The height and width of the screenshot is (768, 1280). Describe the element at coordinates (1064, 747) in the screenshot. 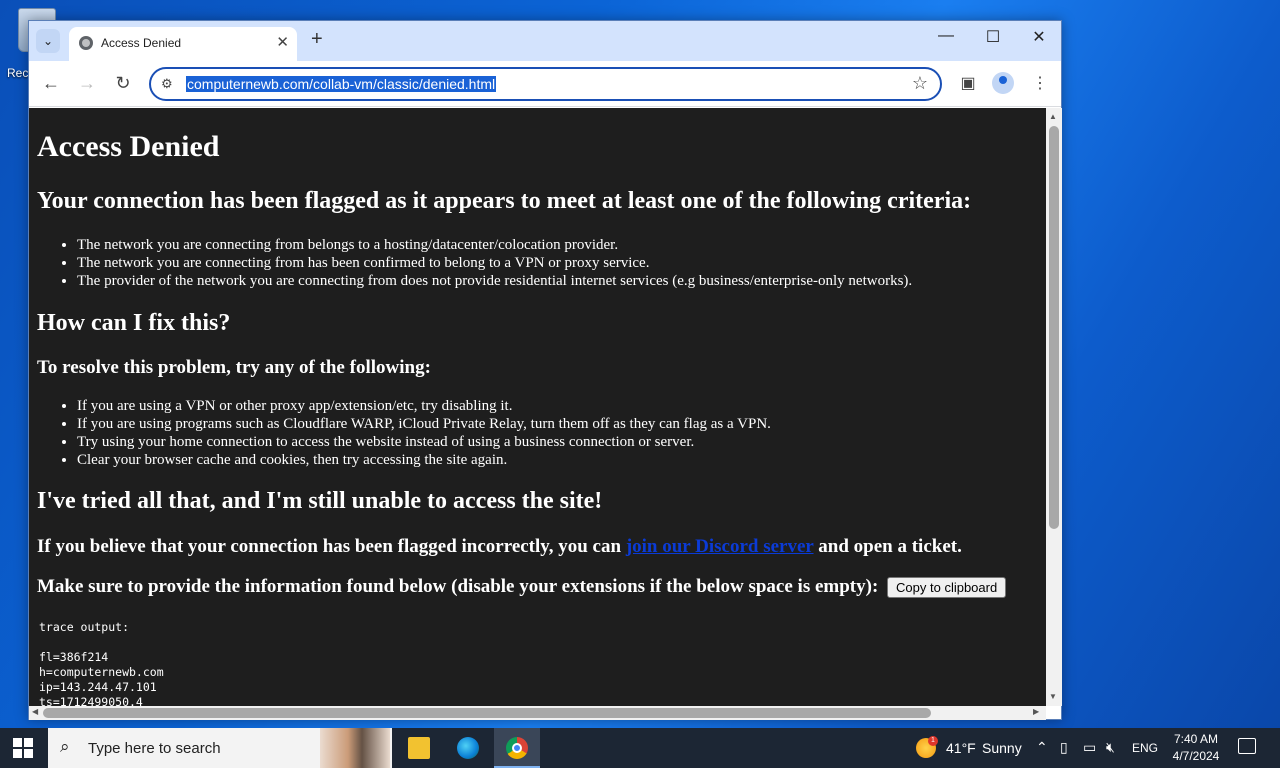

I see `device-icon: ▯` at that location.